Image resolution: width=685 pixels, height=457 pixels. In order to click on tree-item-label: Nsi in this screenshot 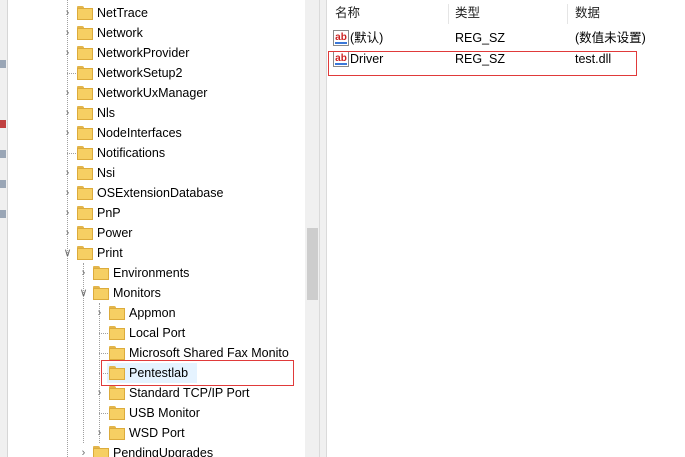, I will do `click(106, 173)`.